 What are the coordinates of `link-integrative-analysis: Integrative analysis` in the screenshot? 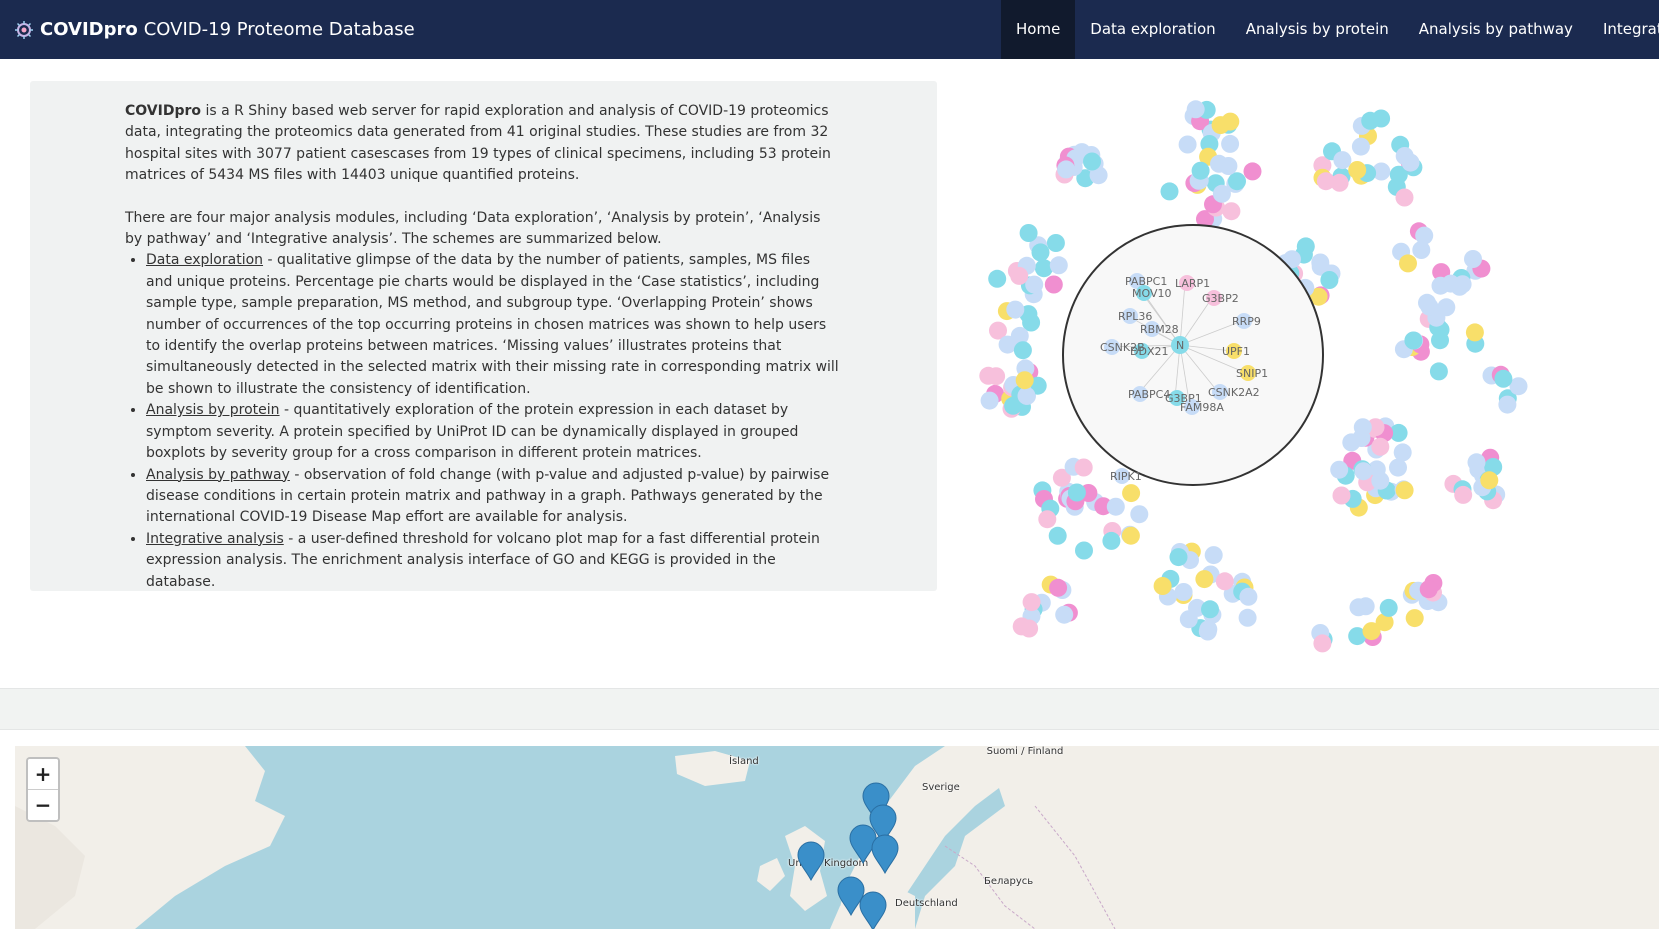 It's located at (215, 539).